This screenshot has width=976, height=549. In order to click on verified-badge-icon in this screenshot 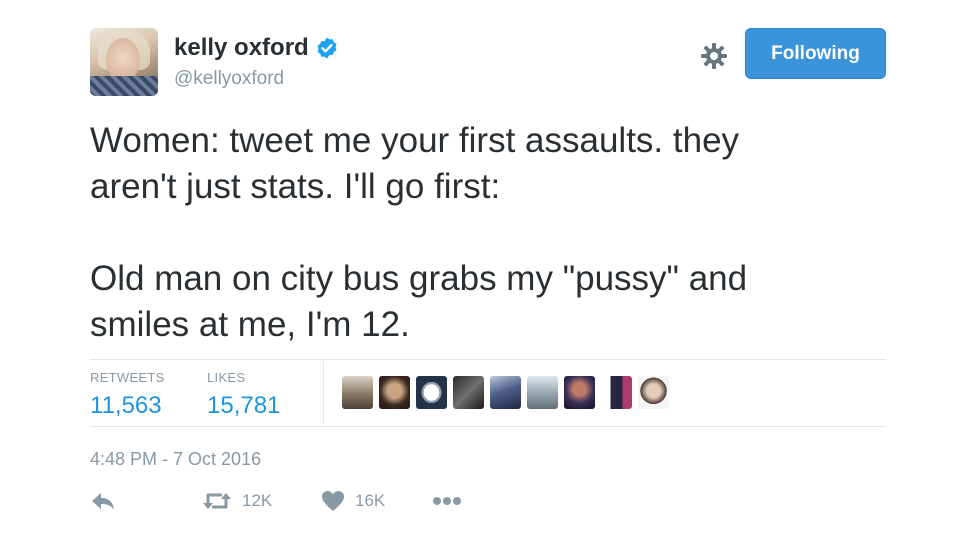, I will do `click(327, 48)`.